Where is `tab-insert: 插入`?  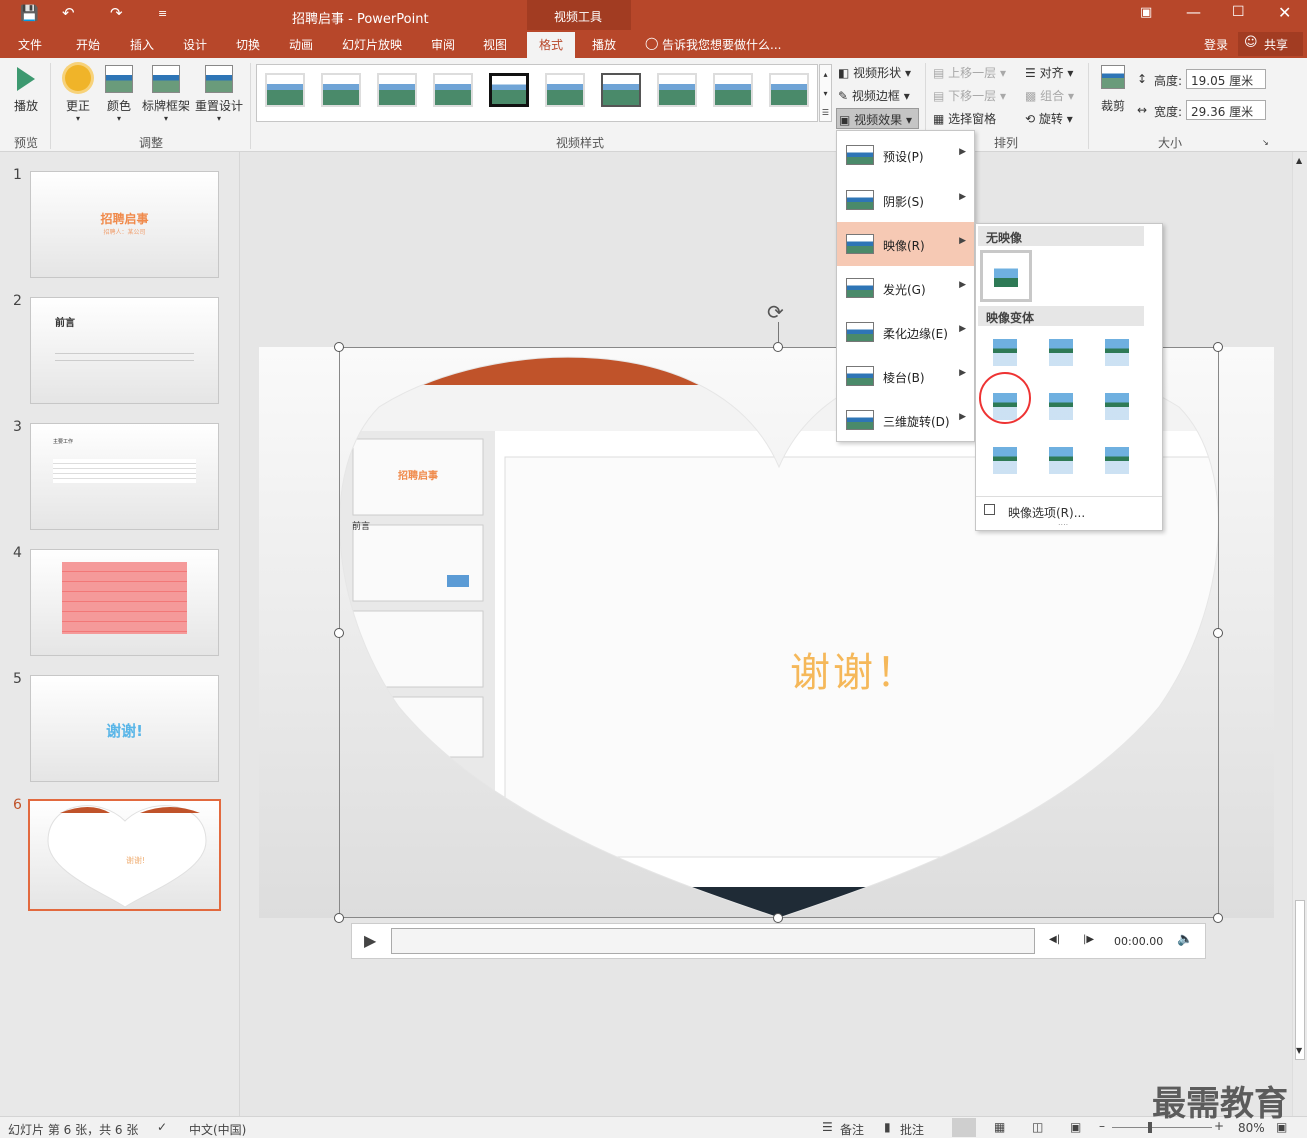 tab-insert: 插入 is located at coordinates (142, 44).